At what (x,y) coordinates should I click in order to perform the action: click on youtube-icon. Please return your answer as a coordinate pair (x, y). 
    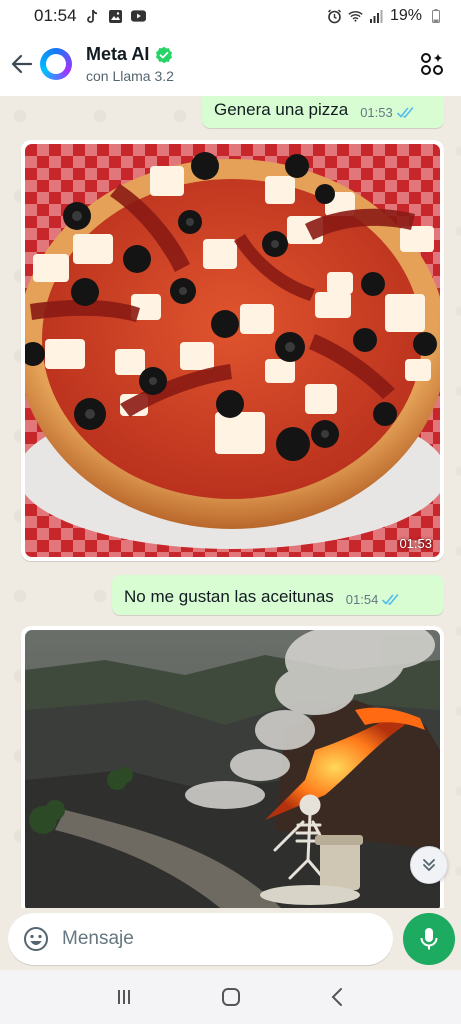
    Looking at the image, I should click on (138, 16).